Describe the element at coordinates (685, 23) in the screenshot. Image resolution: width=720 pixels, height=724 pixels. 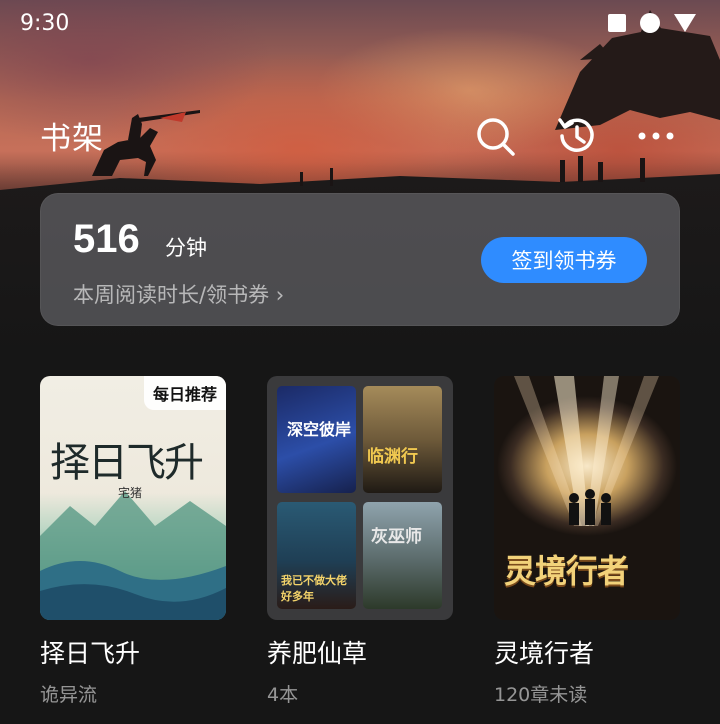
I see `triangle-status-icon` at that location.